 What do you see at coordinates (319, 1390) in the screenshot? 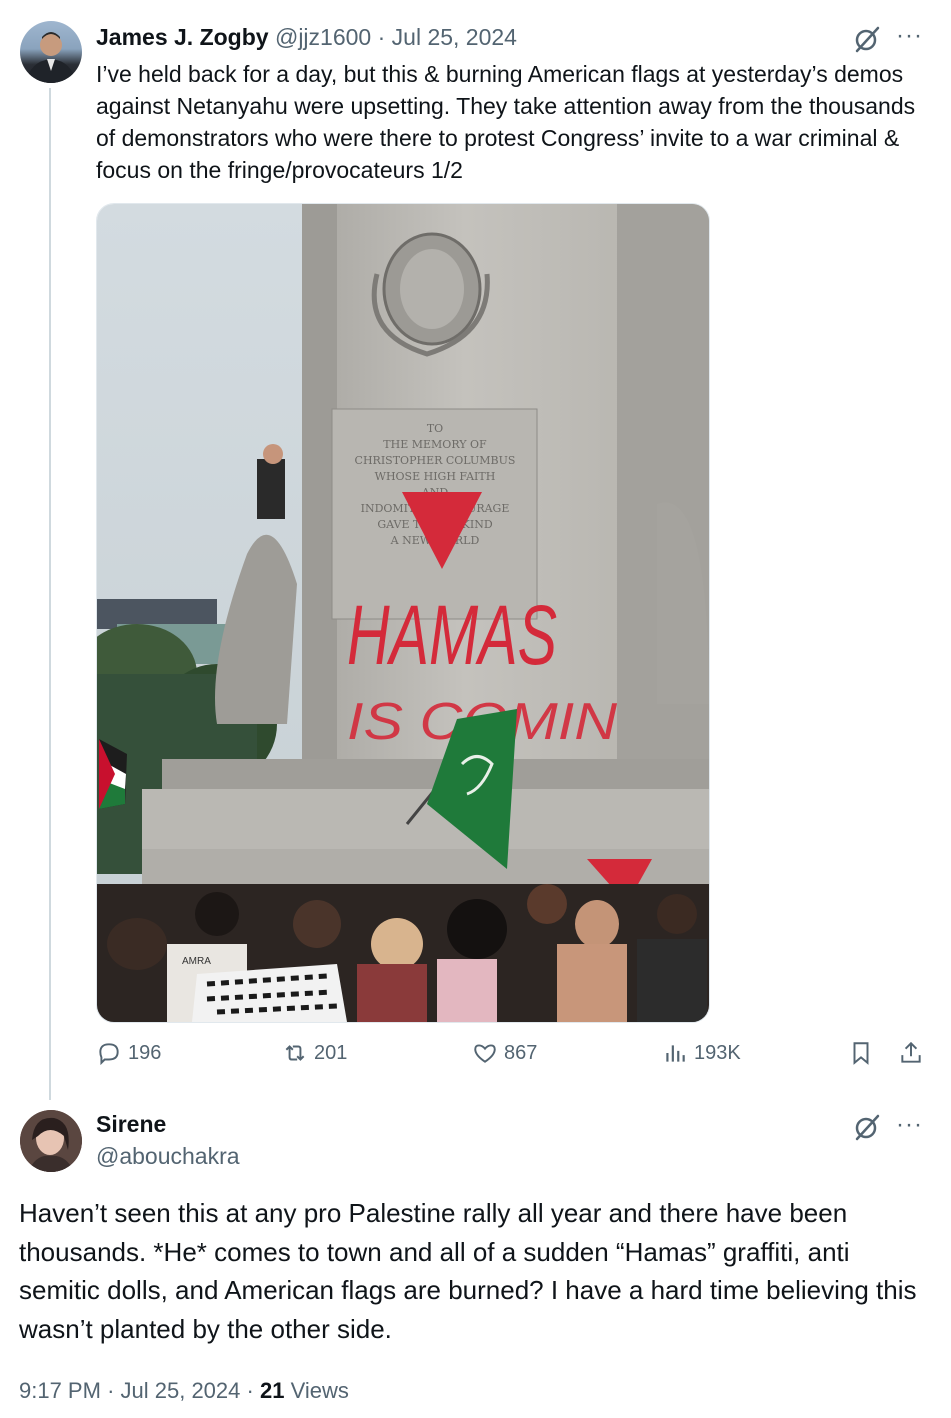
I see `reply-views-label: Views` at bounding box center [319, 1390].